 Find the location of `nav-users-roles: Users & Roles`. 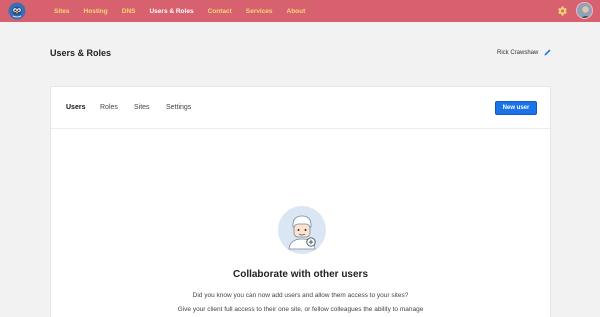

nav-users-roles: Users & Roles is located at coordinates (171, 11).